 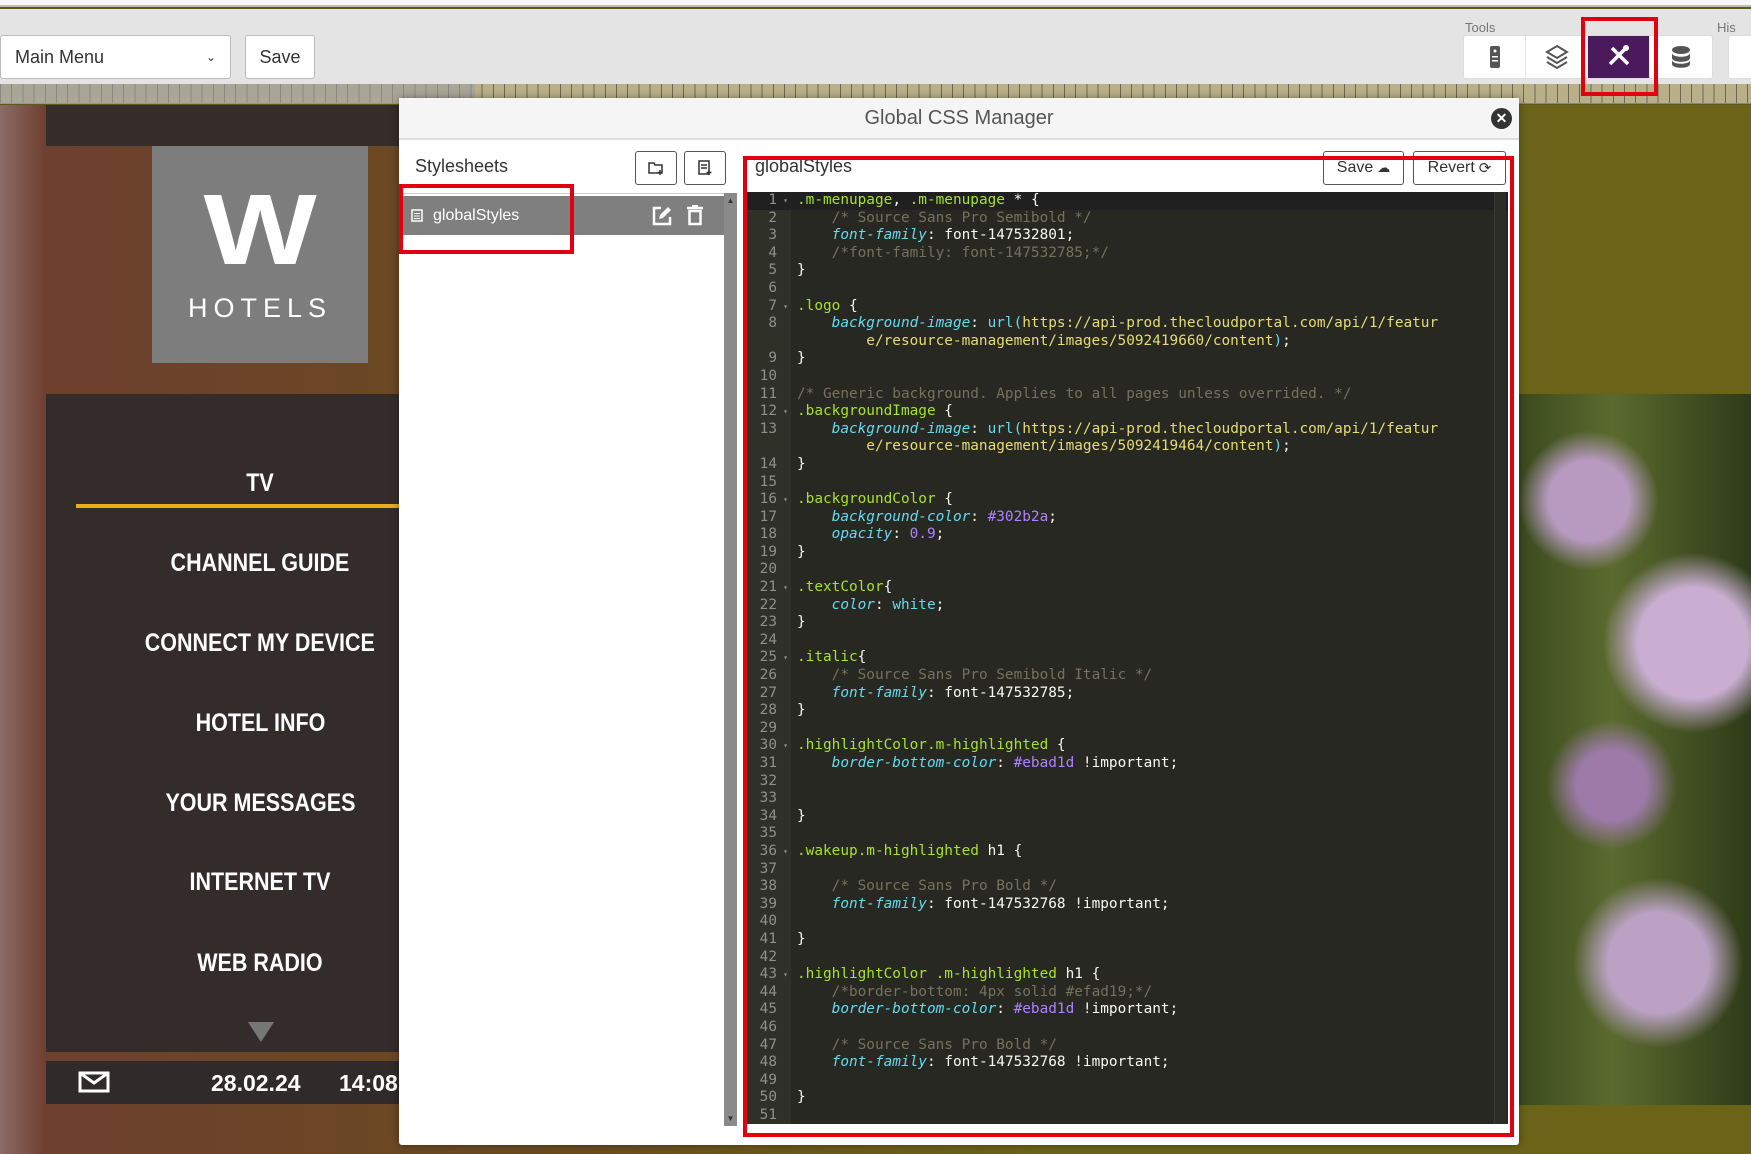 What do you see at coordinates (1127, 359) in the screenshot?
I see `code-line: 9}` at bounding box center [1127, 359].